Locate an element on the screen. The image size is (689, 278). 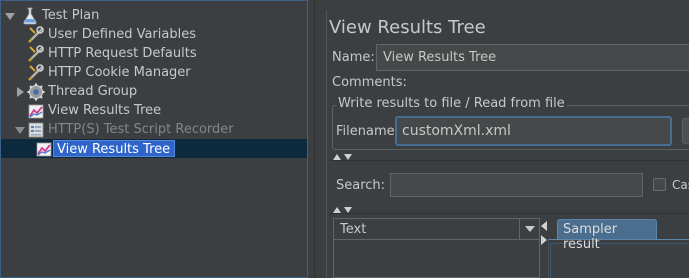
file-section-title: Write results to file / Read from file is located at coordinates (451, 103).